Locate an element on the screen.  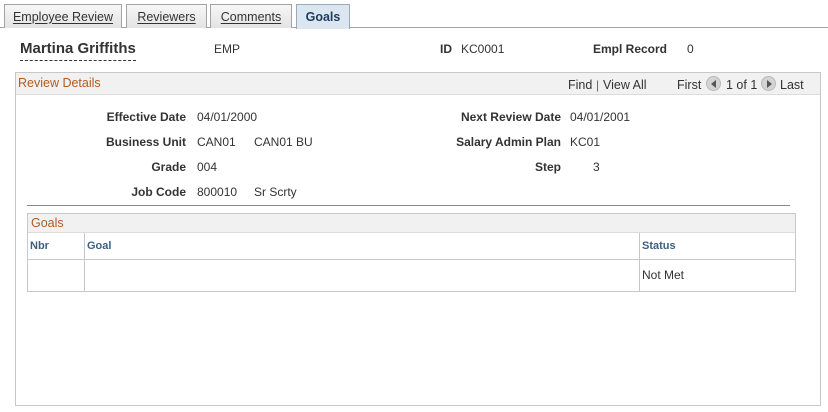
job-code-label: Job Code is located at coordinates (158, 192).